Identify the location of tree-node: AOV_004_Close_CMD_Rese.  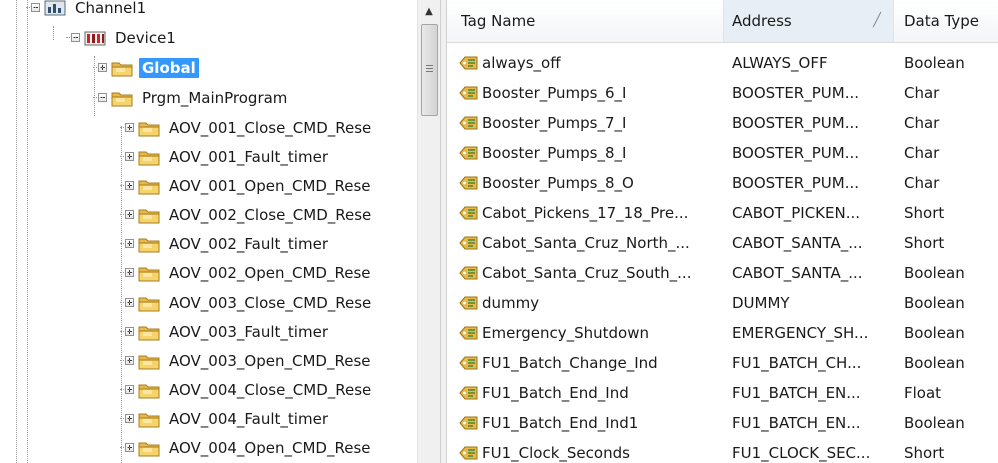
(249, 389).